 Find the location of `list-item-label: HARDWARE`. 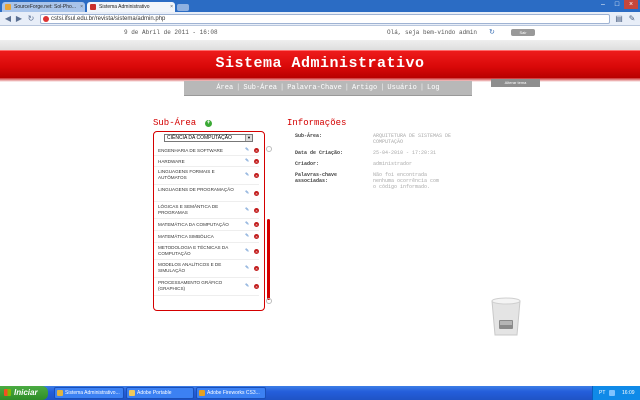

list-item-label: HARDWARE is located at coordinates (171, 161).